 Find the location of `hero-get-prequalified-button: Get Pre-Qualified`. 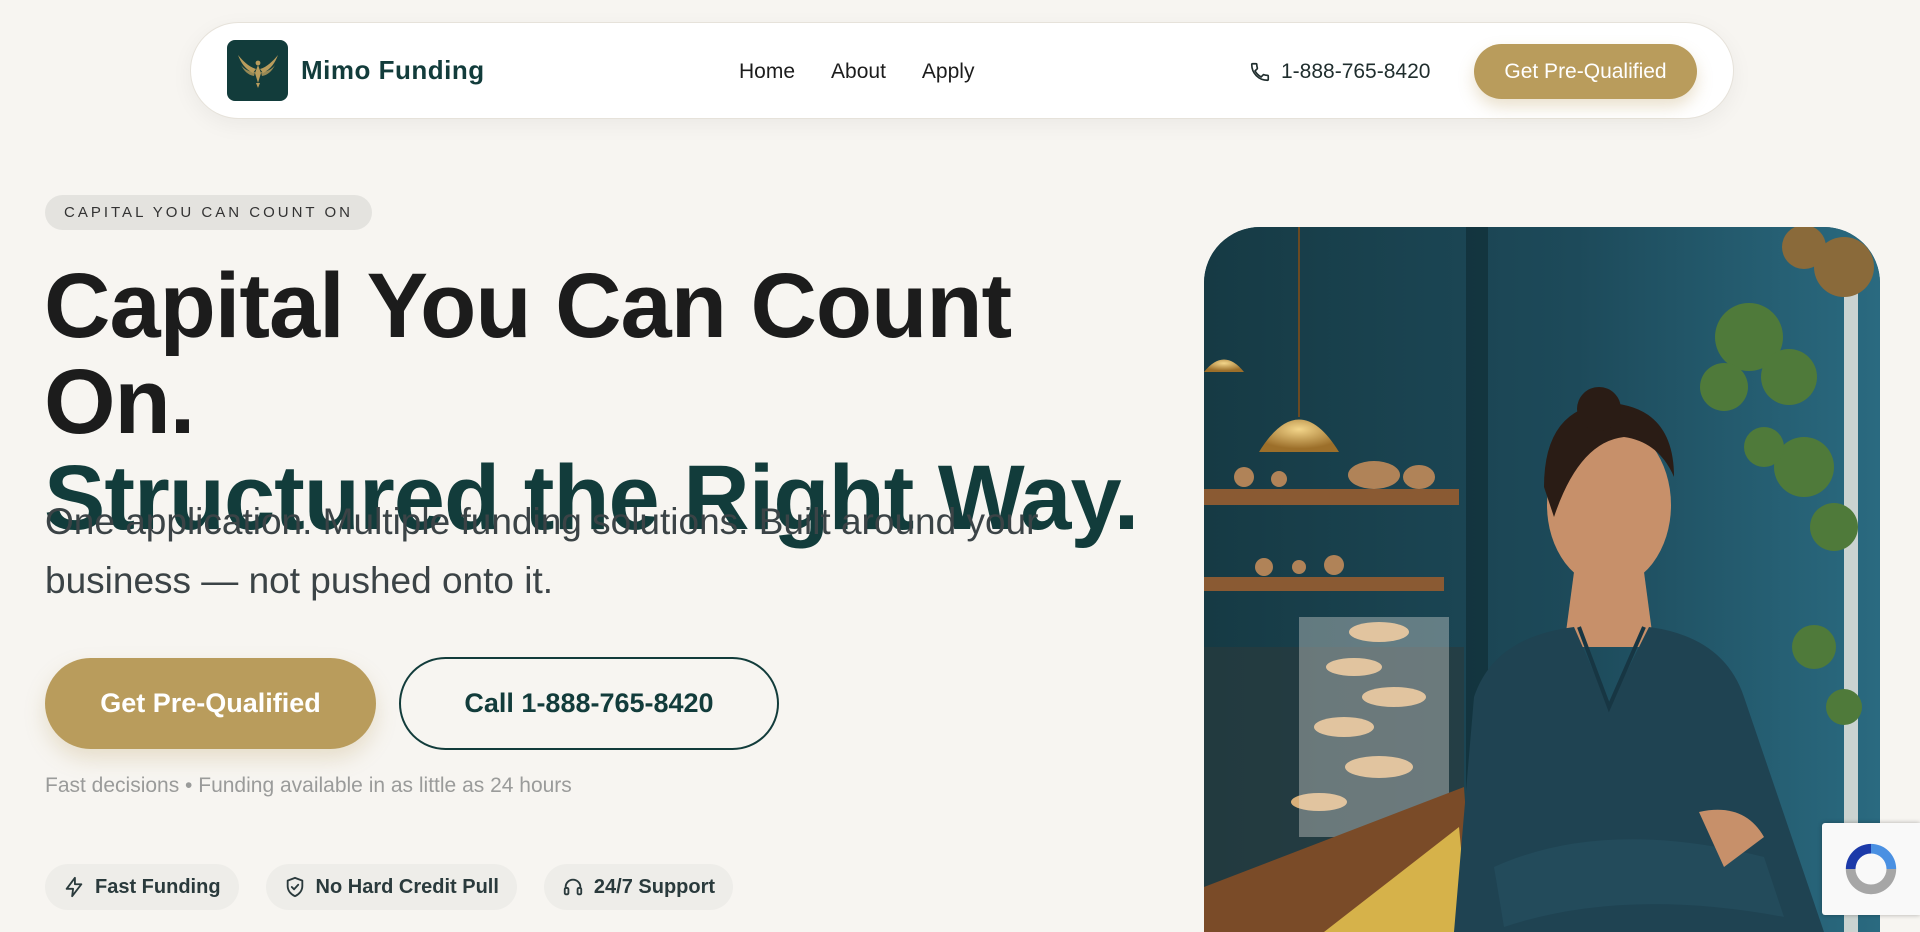

hero-get-prequalified-button: Get Pre-Qualified is located at coordinates (210, 703).